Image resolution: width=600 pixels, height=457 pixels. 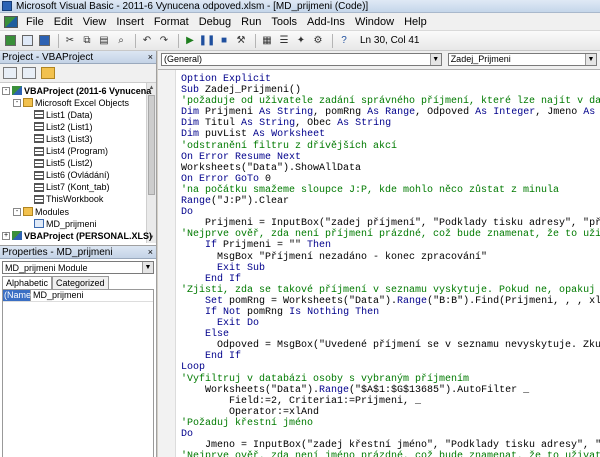 I want to click on scrollbar-thumb, so click(x=151, y=145).